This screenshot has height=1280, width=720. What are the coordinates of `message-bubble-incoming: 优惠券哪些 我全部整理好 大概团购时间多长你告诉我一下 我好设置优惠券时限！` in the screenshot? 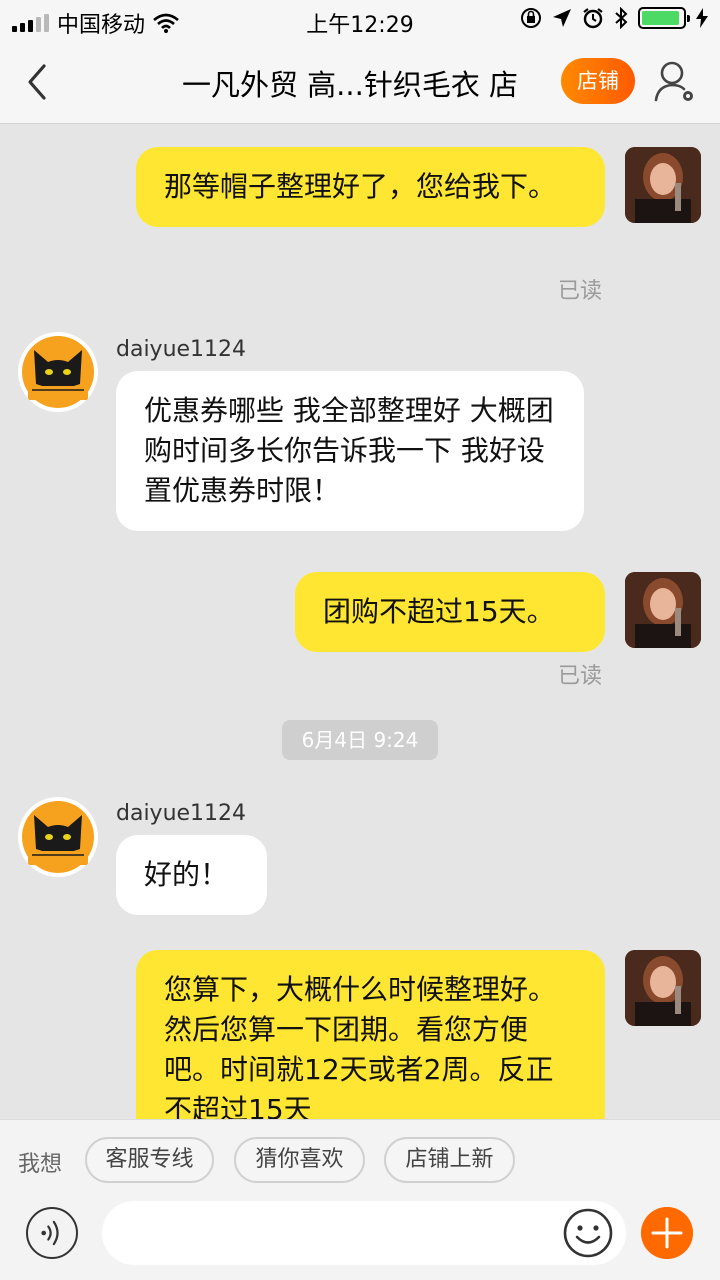 It's located at (350, 451).